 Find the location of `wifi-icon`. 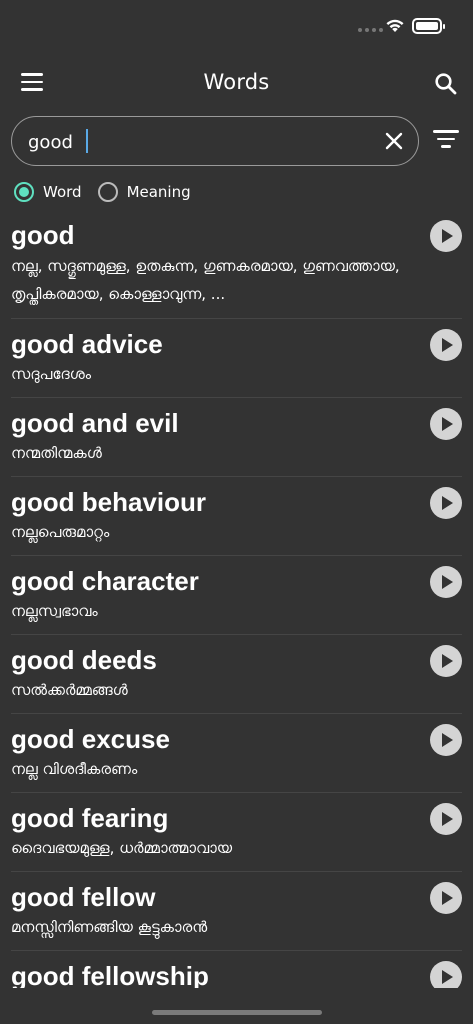

wifi-icon is located at coordinates (395, 25).